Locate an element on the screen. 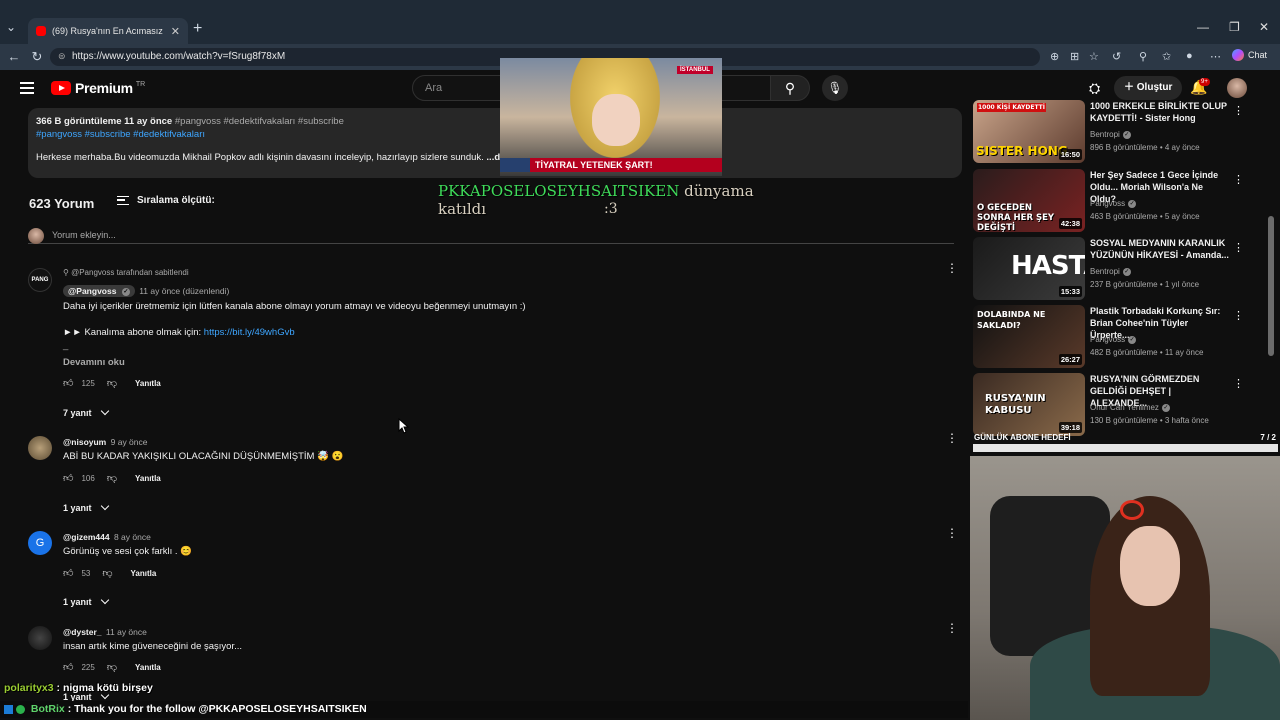  translate-icon: ⊕ is located at coordinates (1054, 56).